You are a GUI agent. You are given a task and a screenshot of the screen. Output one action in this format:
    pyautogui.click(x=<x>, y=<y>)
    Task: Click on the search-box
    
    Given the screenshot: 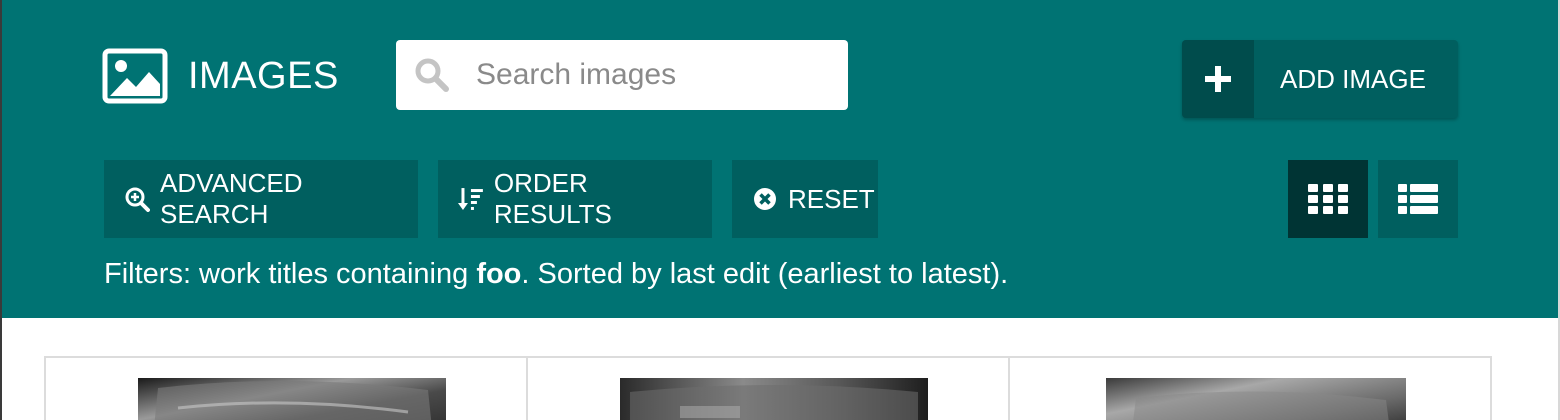 What is the action you would take?
    pyautogui.click(x=622, y=75)
    